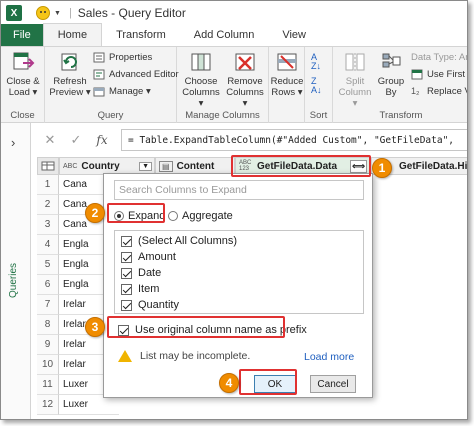 The height and width of the screenshot is (426, 474). What do you see at coordinates (122, 57) in the screenshot?
I see `properties-button: Properties` at bounding box center [122, 57].